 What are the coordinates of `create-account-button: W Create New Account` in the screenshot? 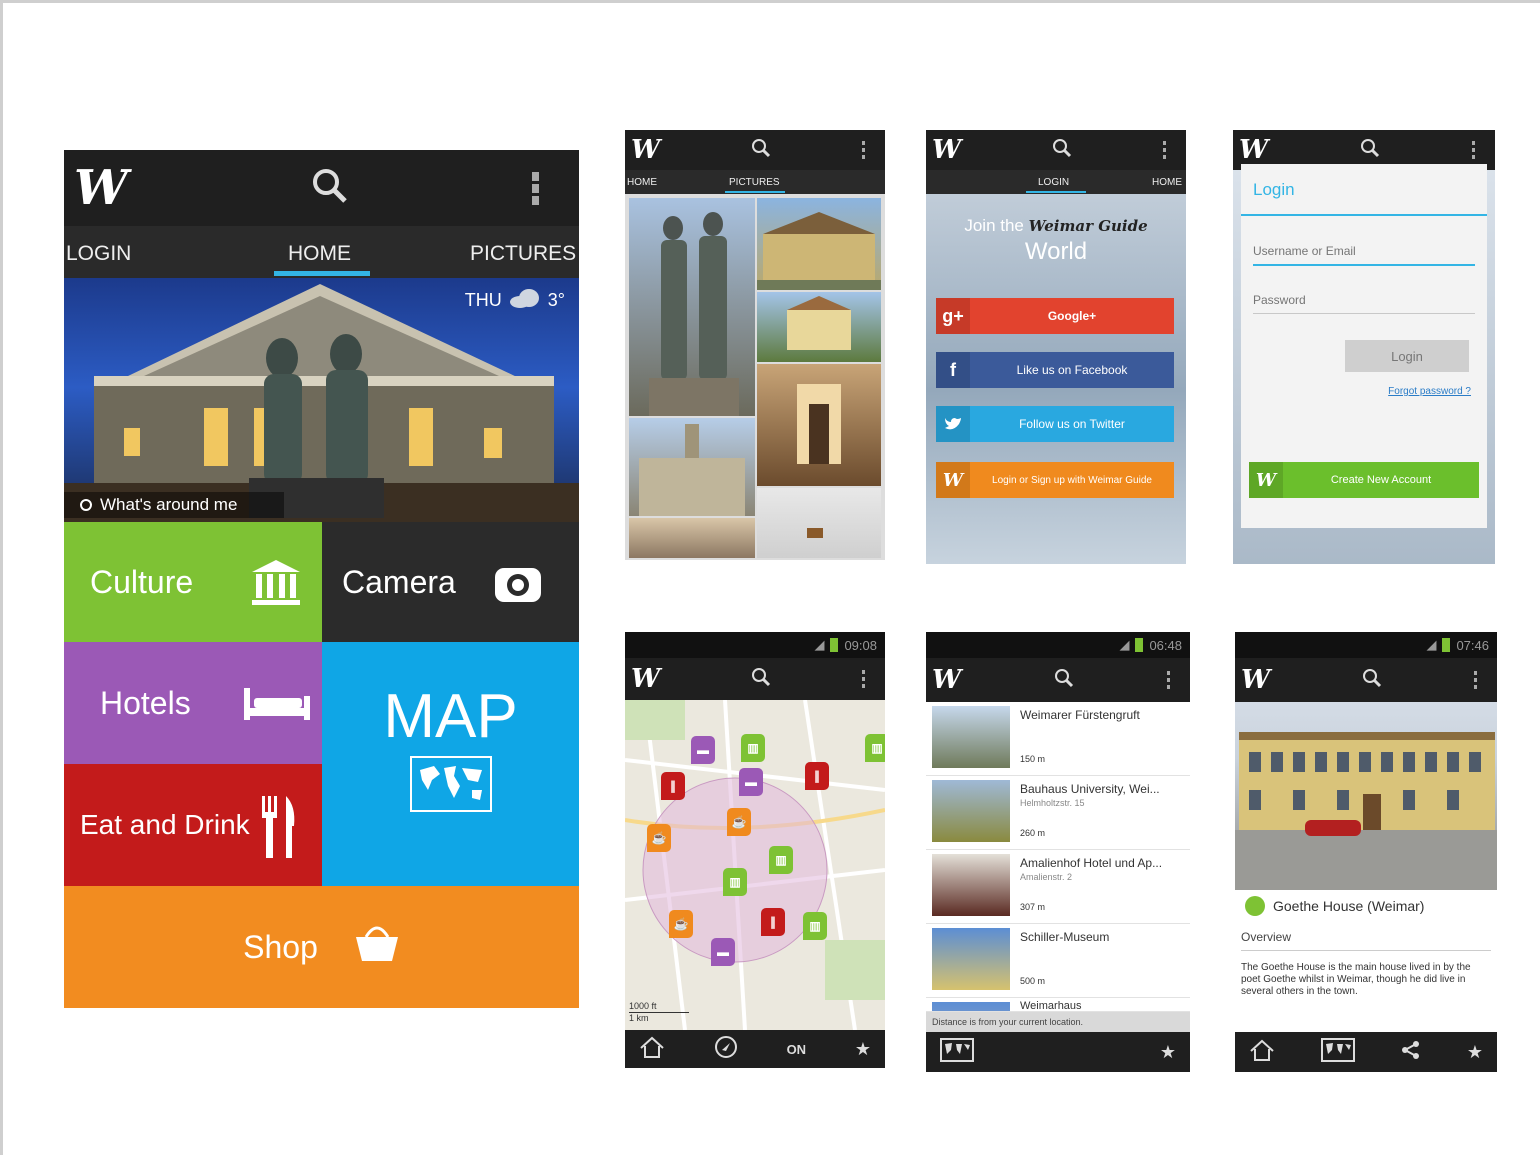 It's located at (1364, 480).